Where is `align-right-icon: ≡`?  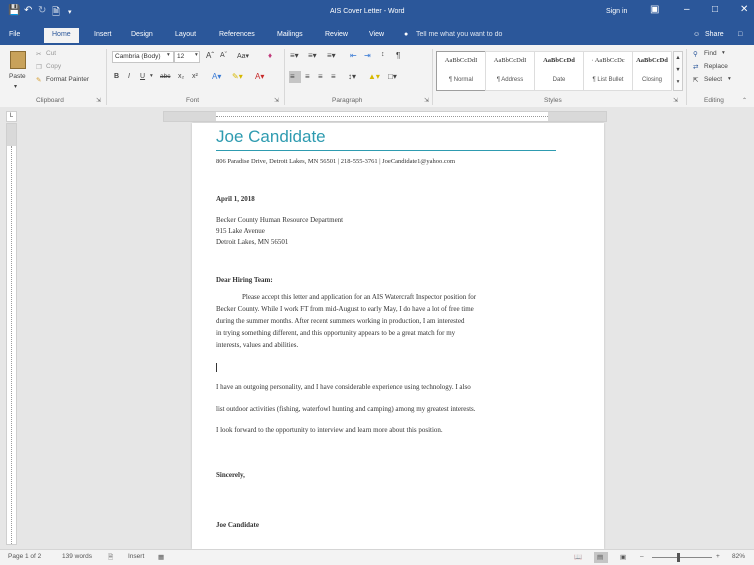 align-right-icon: ≡ is located at coordinates (320, 76).